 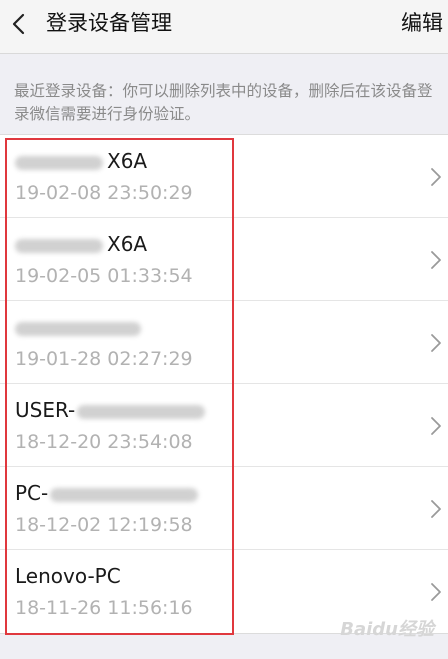 What do you see at coordinates (20, 24) in the screenshot?
I see `back-arrow-icon` at bounding box center [20, 24].